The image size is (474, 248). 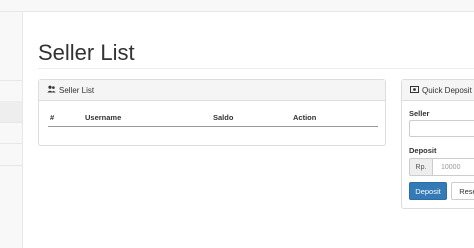 I want to click on quick-deposit-panel-heading: Quick Deposit, so click(x=438, y=90).